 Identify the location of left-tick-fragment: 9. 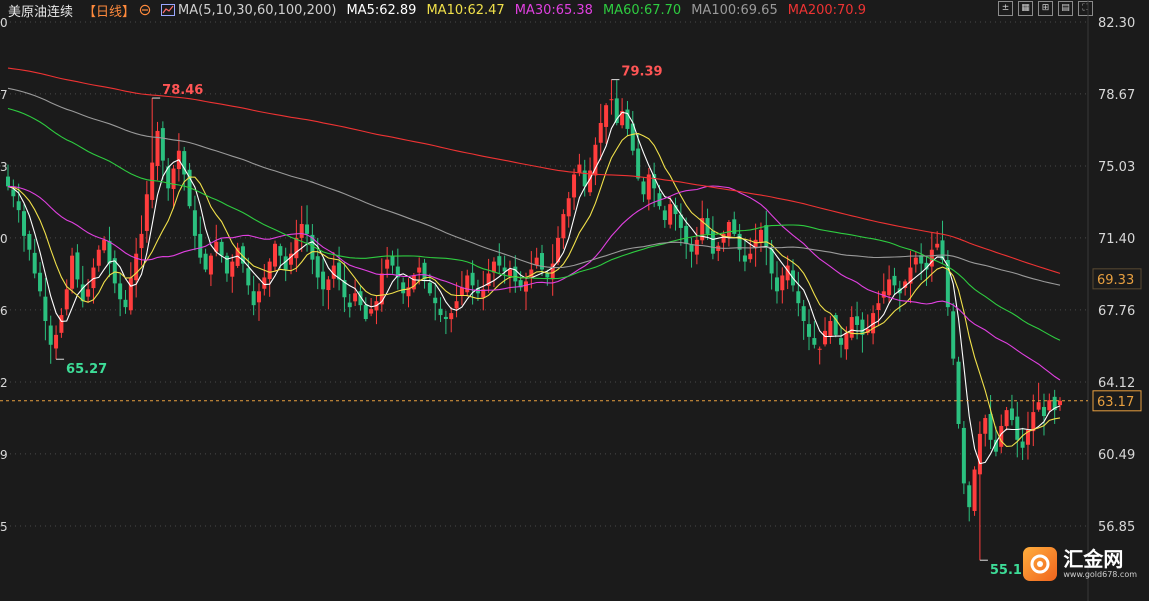
(4, 455).